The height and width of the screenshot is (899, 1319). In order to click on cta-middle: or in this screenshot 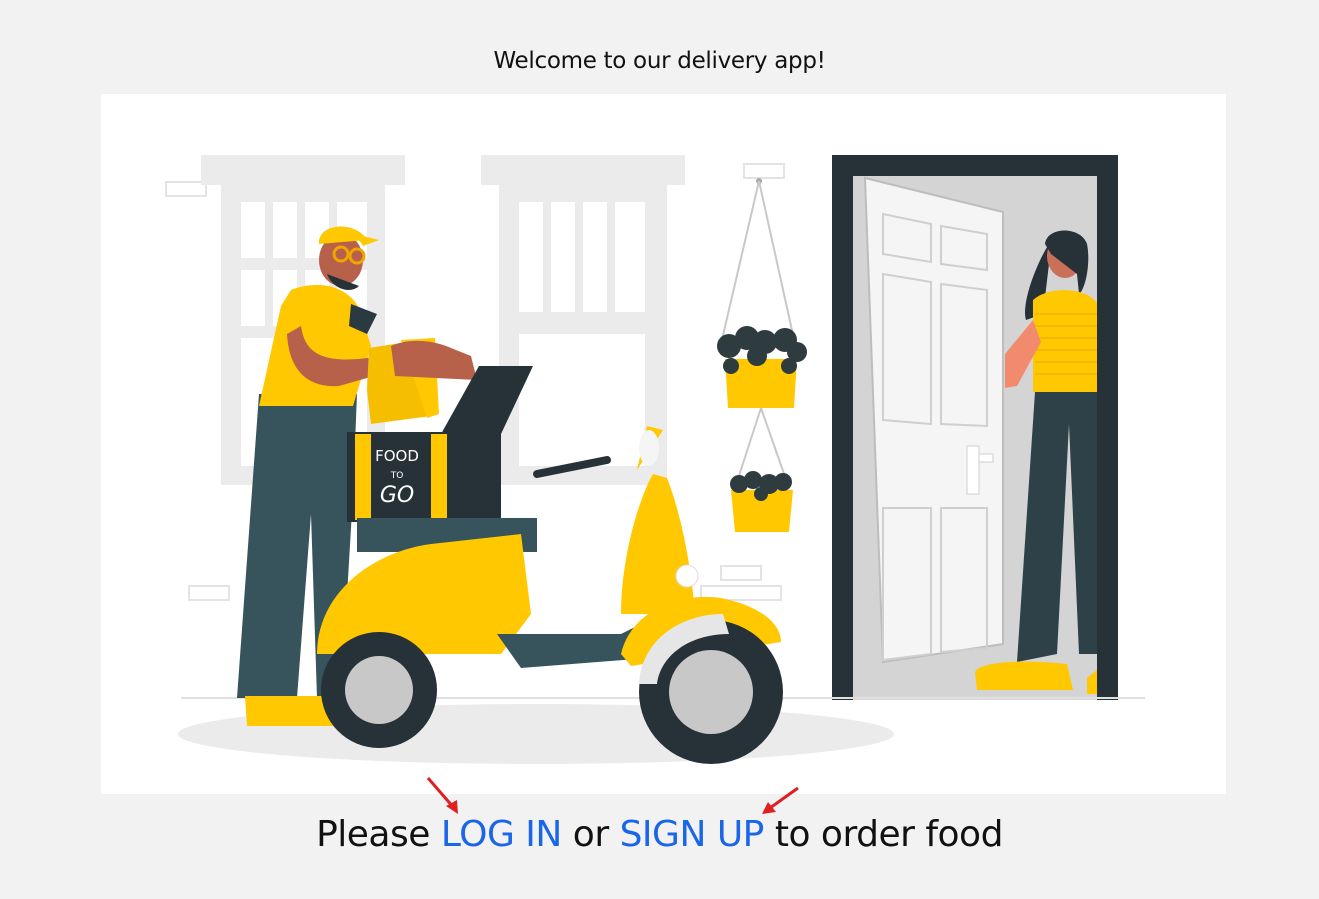, I will do `click(590, 834)`.